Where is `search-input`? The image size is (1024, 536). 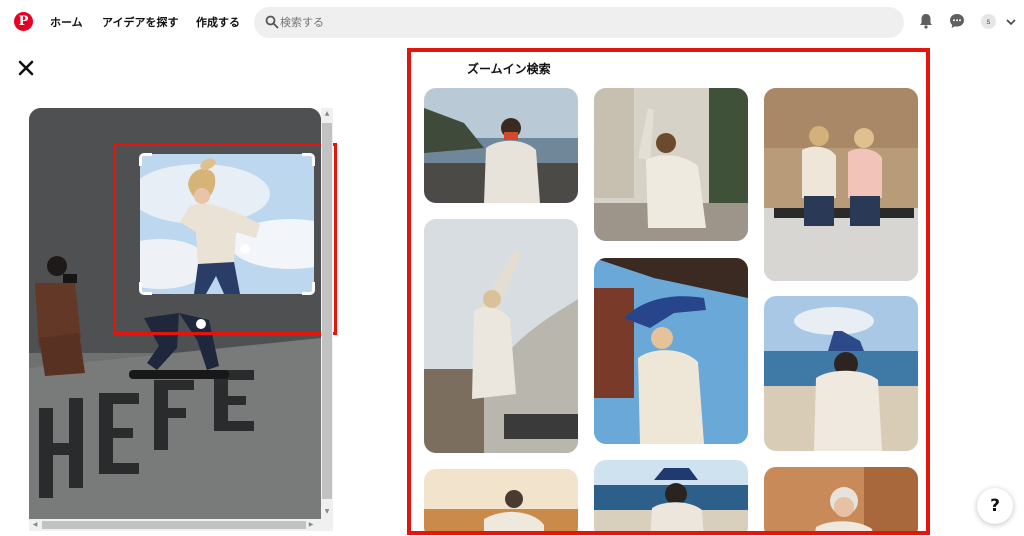 search-input is located at coordinates (580, 22).